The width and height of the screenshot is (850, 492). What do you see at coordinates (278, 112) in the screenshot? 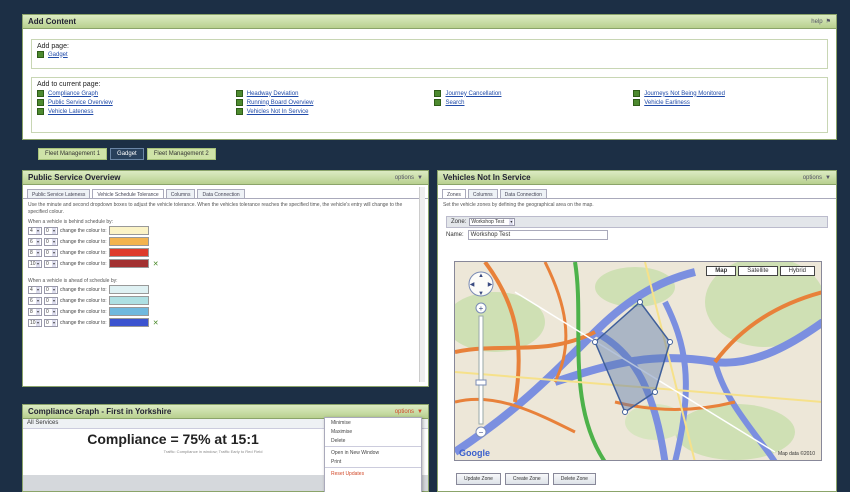
I see `gadget-link: Vehicles Not In Service` at bounding box center [278, 112].